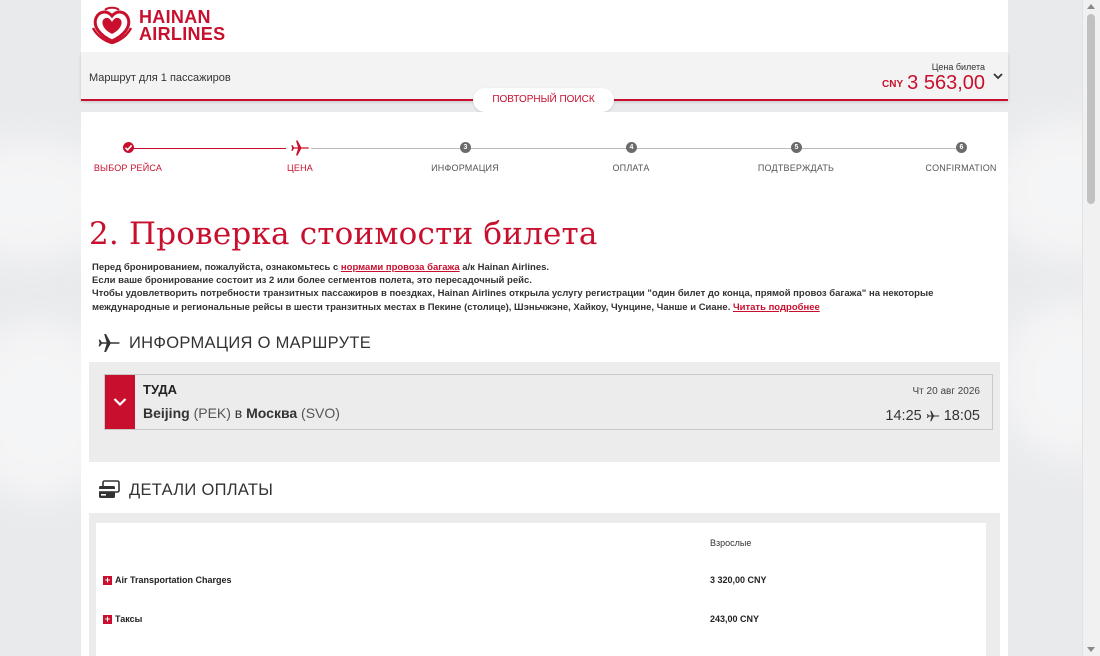  Describe the element at coordinates (201, 489) in the screenshot. I see `section-title: ДЕТАЛИ ОПЛАТЫ` at that location.